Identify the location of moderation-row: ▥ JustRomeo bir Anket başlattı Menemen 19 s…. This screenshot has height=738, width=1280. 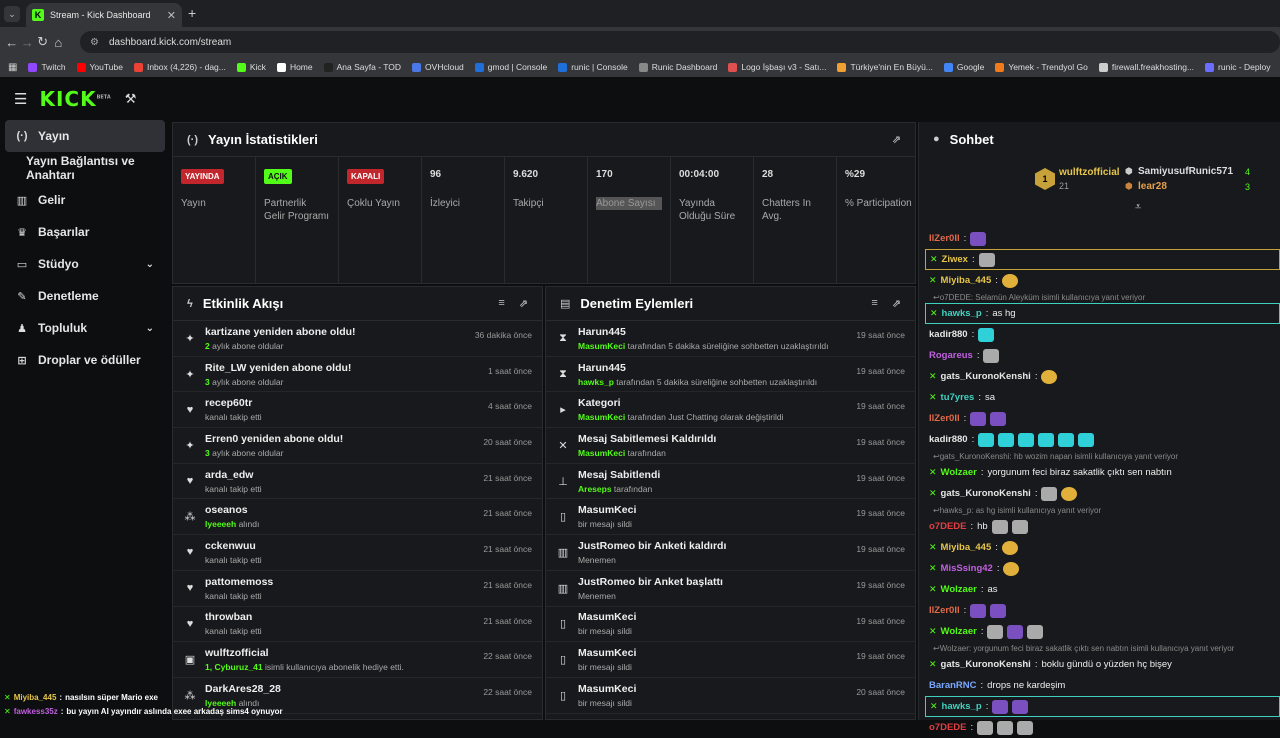
(730, 589).